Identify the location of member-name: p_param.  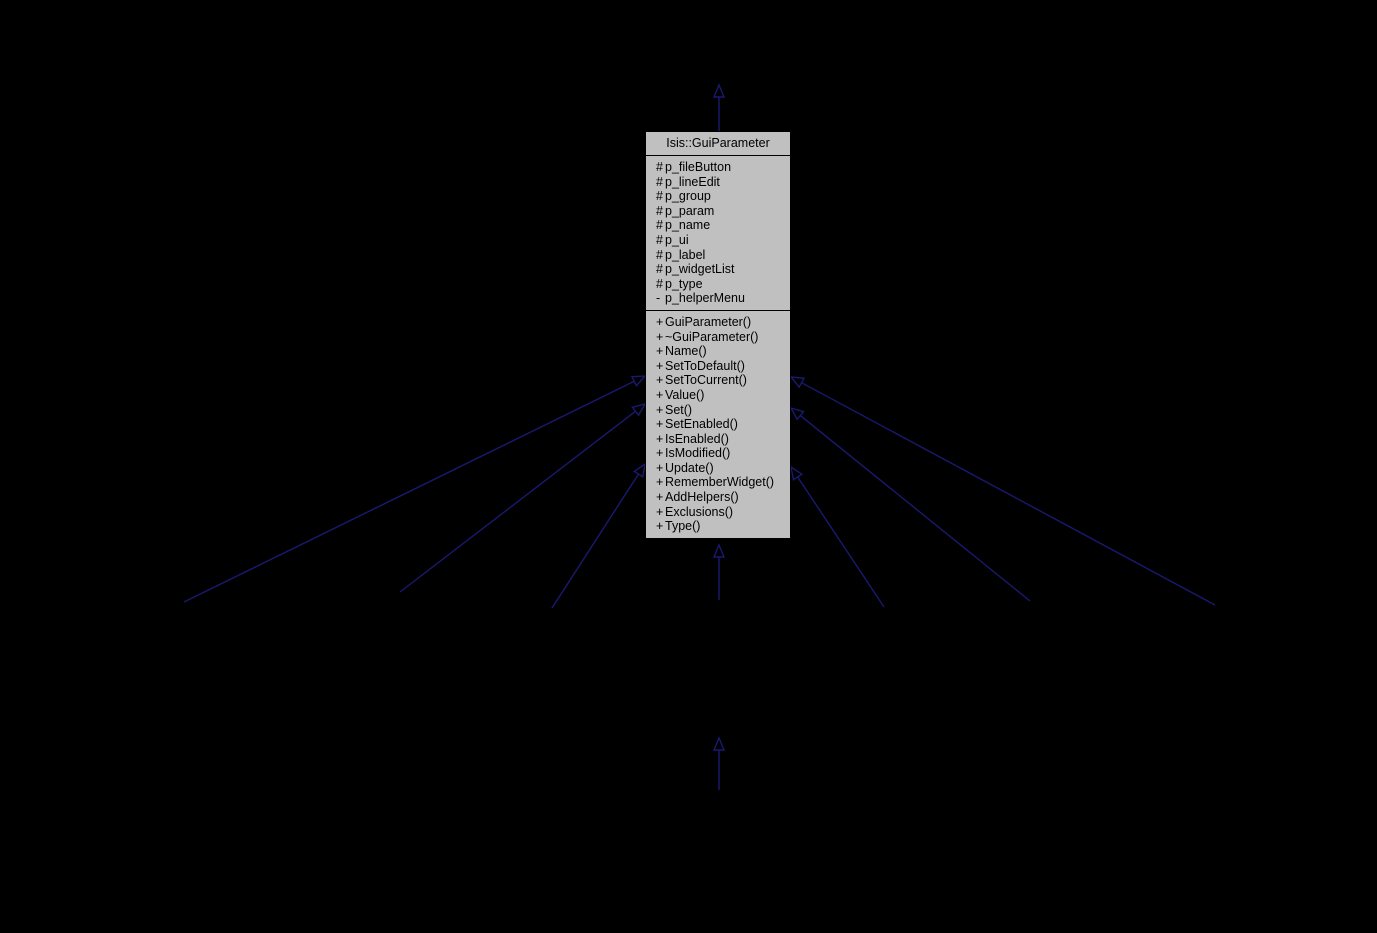
(690, 210).